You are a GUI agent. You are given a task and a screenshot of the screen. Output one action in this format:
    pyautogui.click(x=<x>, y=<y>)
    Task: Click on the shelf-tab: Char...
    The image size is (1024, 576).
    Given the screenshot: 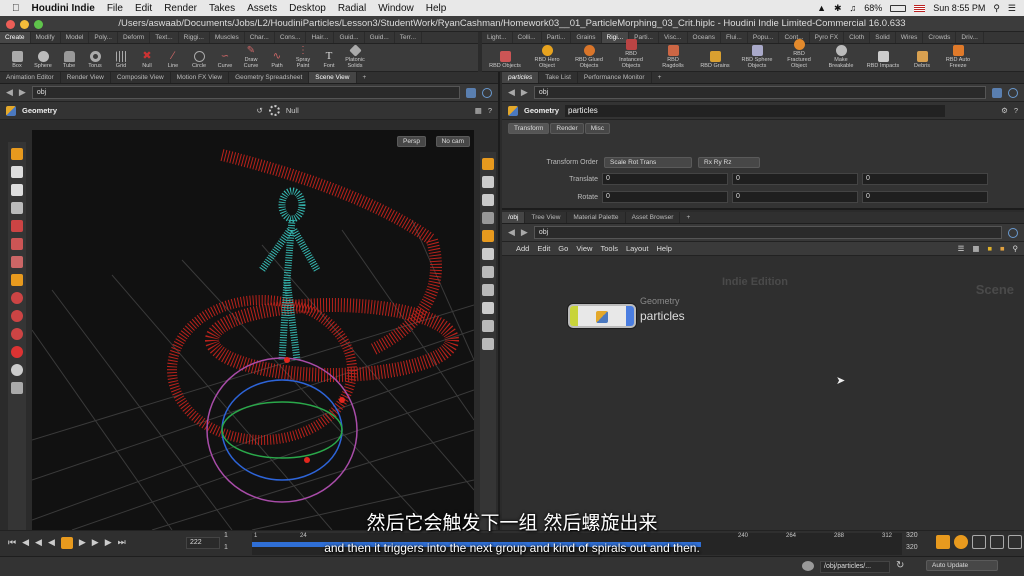 What is the action you would take?
    pyautogui.click(x=260, y=37)
    